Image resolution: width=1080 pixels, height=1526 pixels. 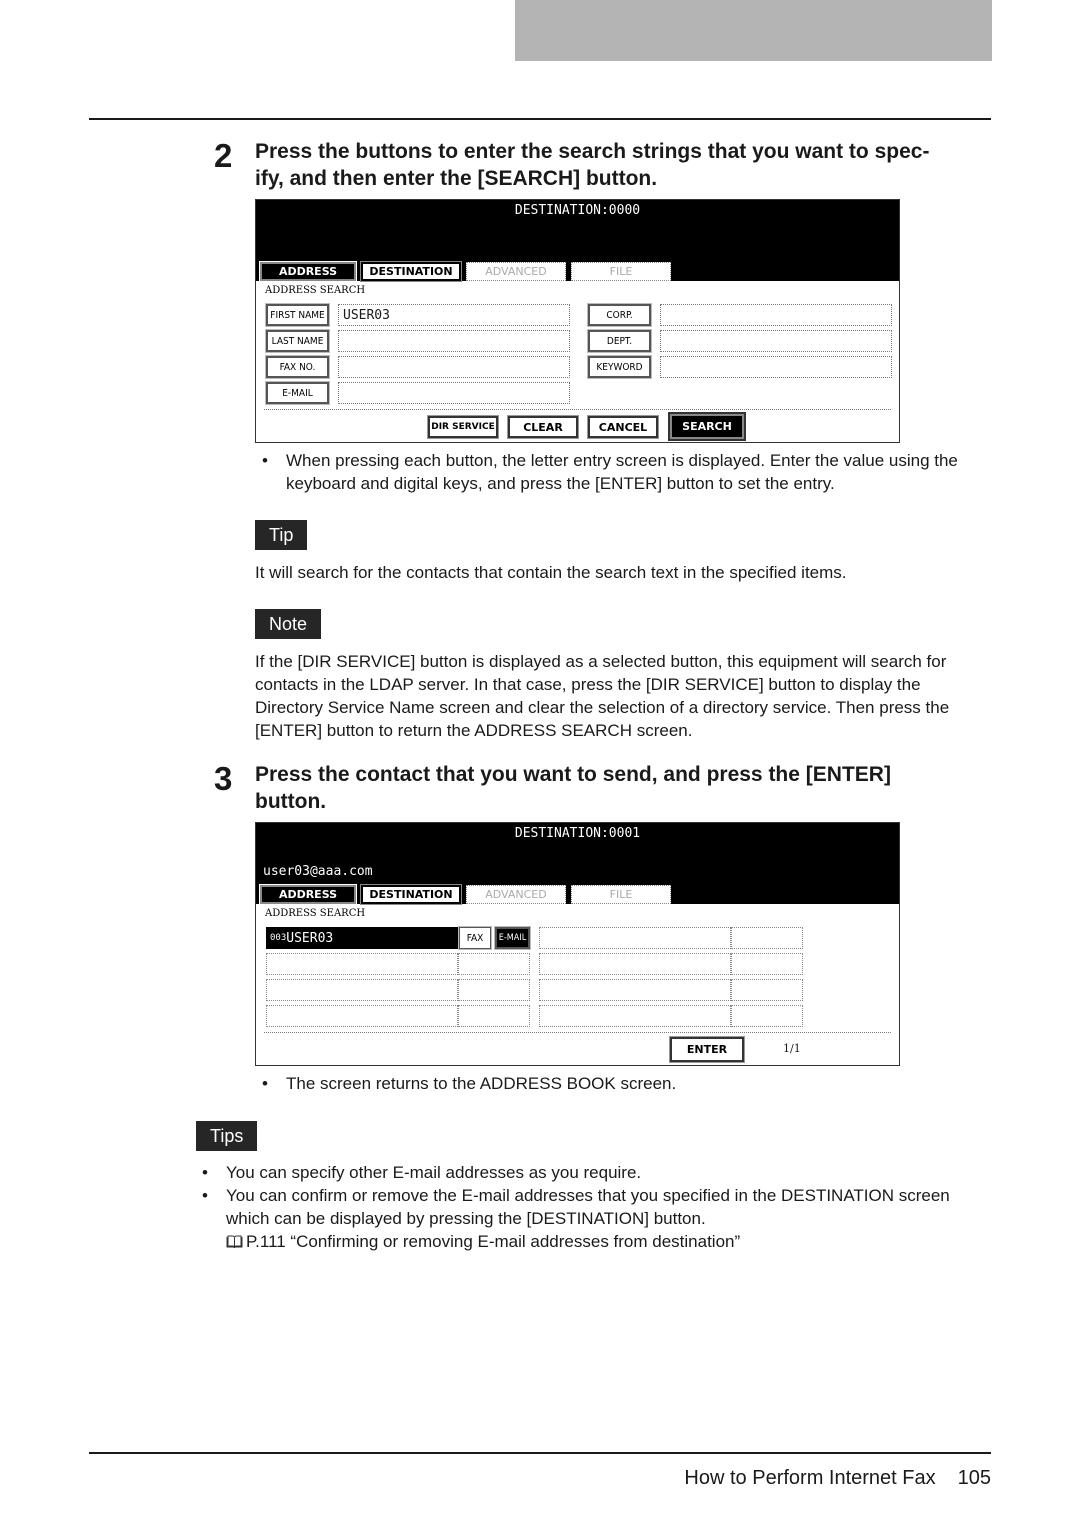 What do you see at coordinates (776, 315) in the screenshot?
I see `corp-field` at bounding box center [776, 315].